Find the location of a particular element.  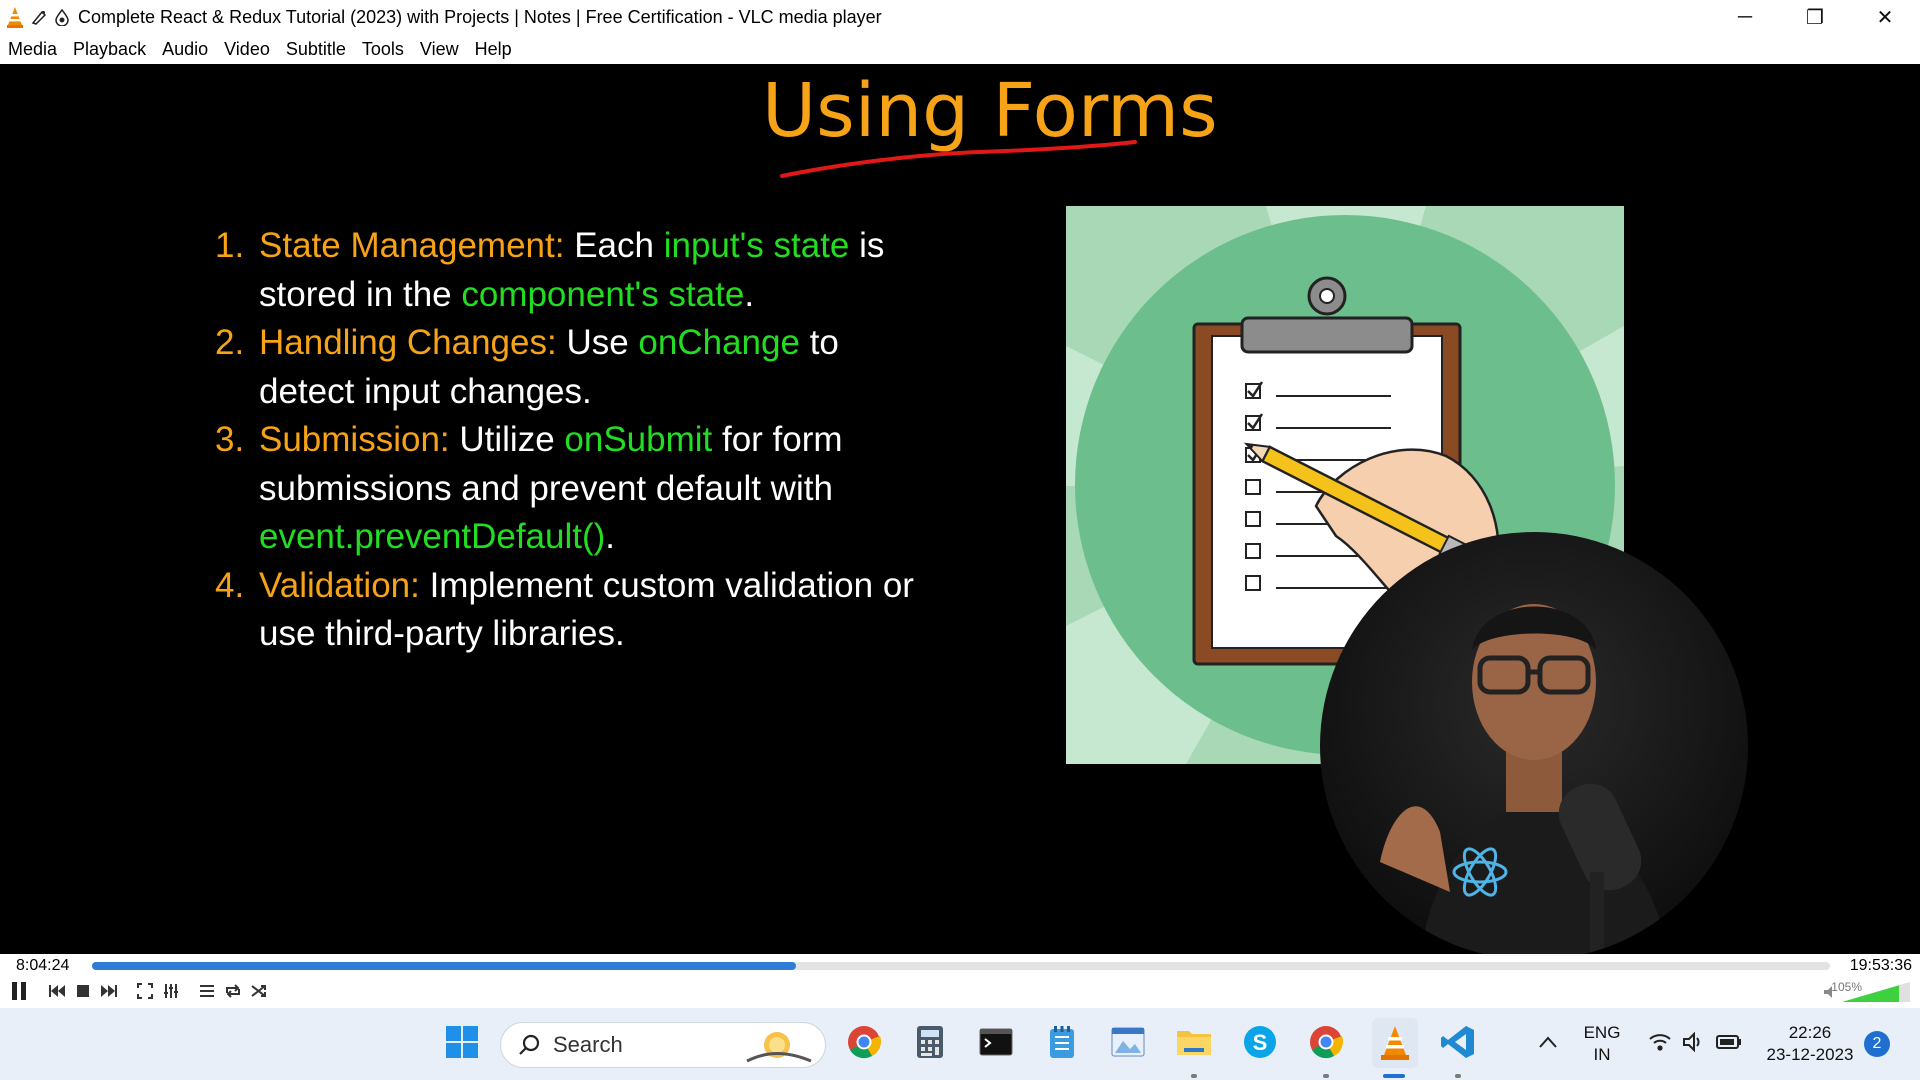

code-keyword: event.preventDefault() is located at coordinates (432, 536).